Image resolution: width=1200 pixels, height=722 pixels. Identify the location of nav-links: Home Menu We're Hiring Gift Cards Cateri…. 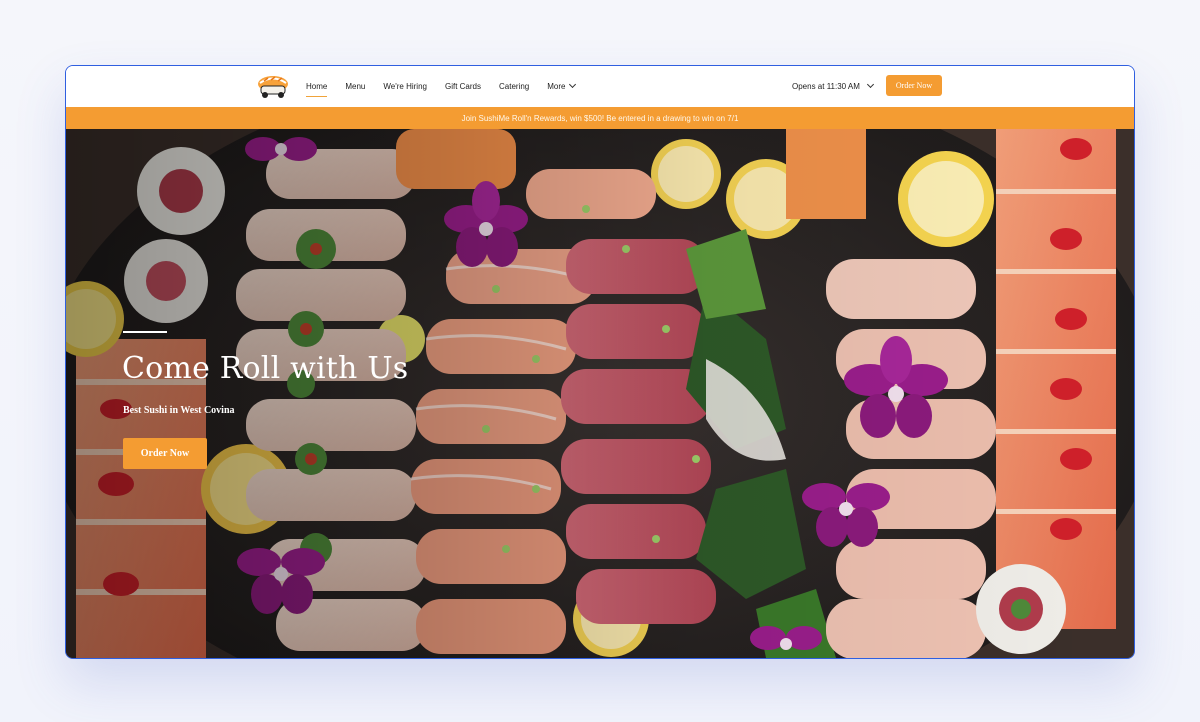
(449, 86).